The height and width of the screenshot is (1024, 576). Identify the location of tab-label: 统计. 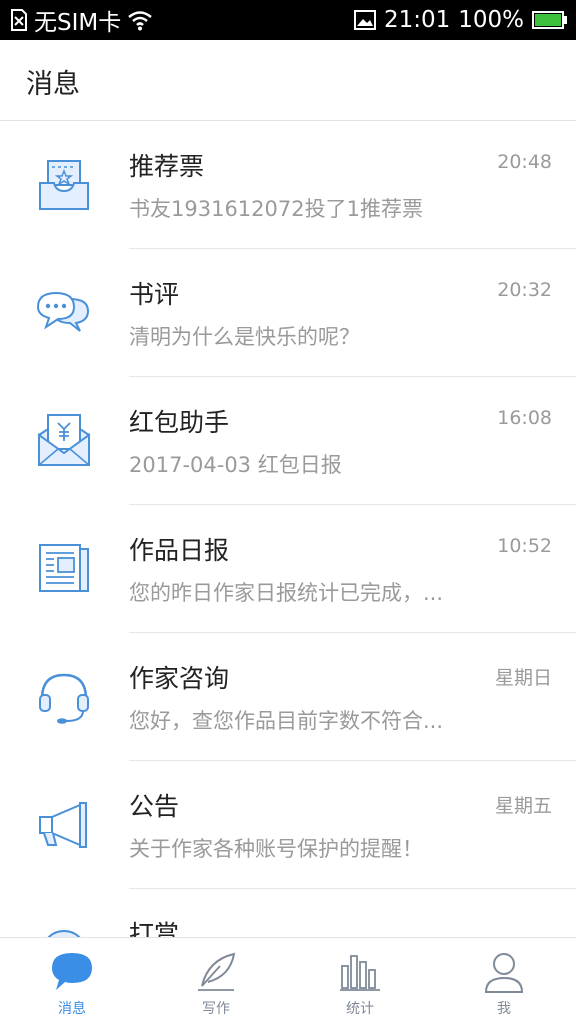
(360, 1009).